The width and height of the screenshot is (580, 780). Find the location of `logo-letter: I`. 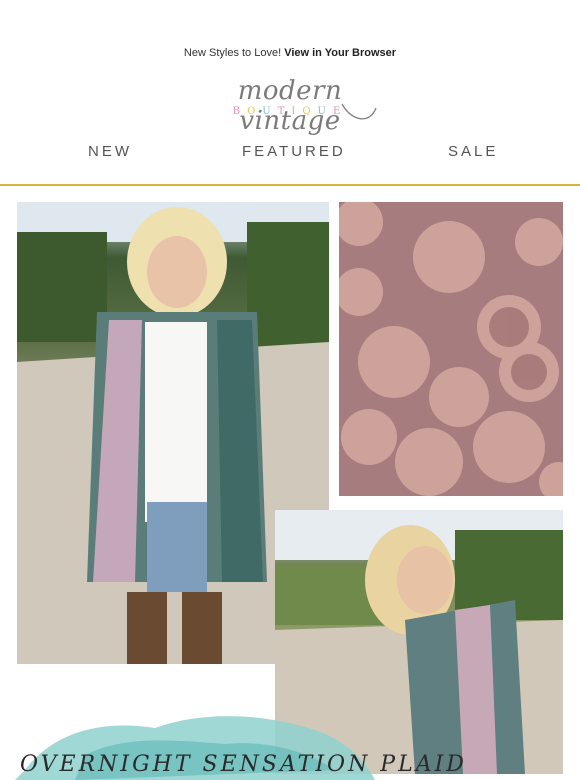

logo-letter: I is located at coordinates (297, 111).